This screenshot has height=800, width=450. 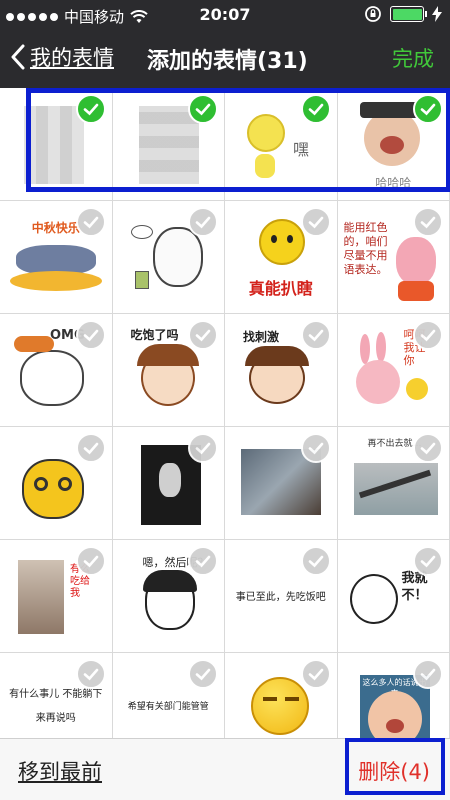 I want to click on chick-icon, so click(x=416, y=389).